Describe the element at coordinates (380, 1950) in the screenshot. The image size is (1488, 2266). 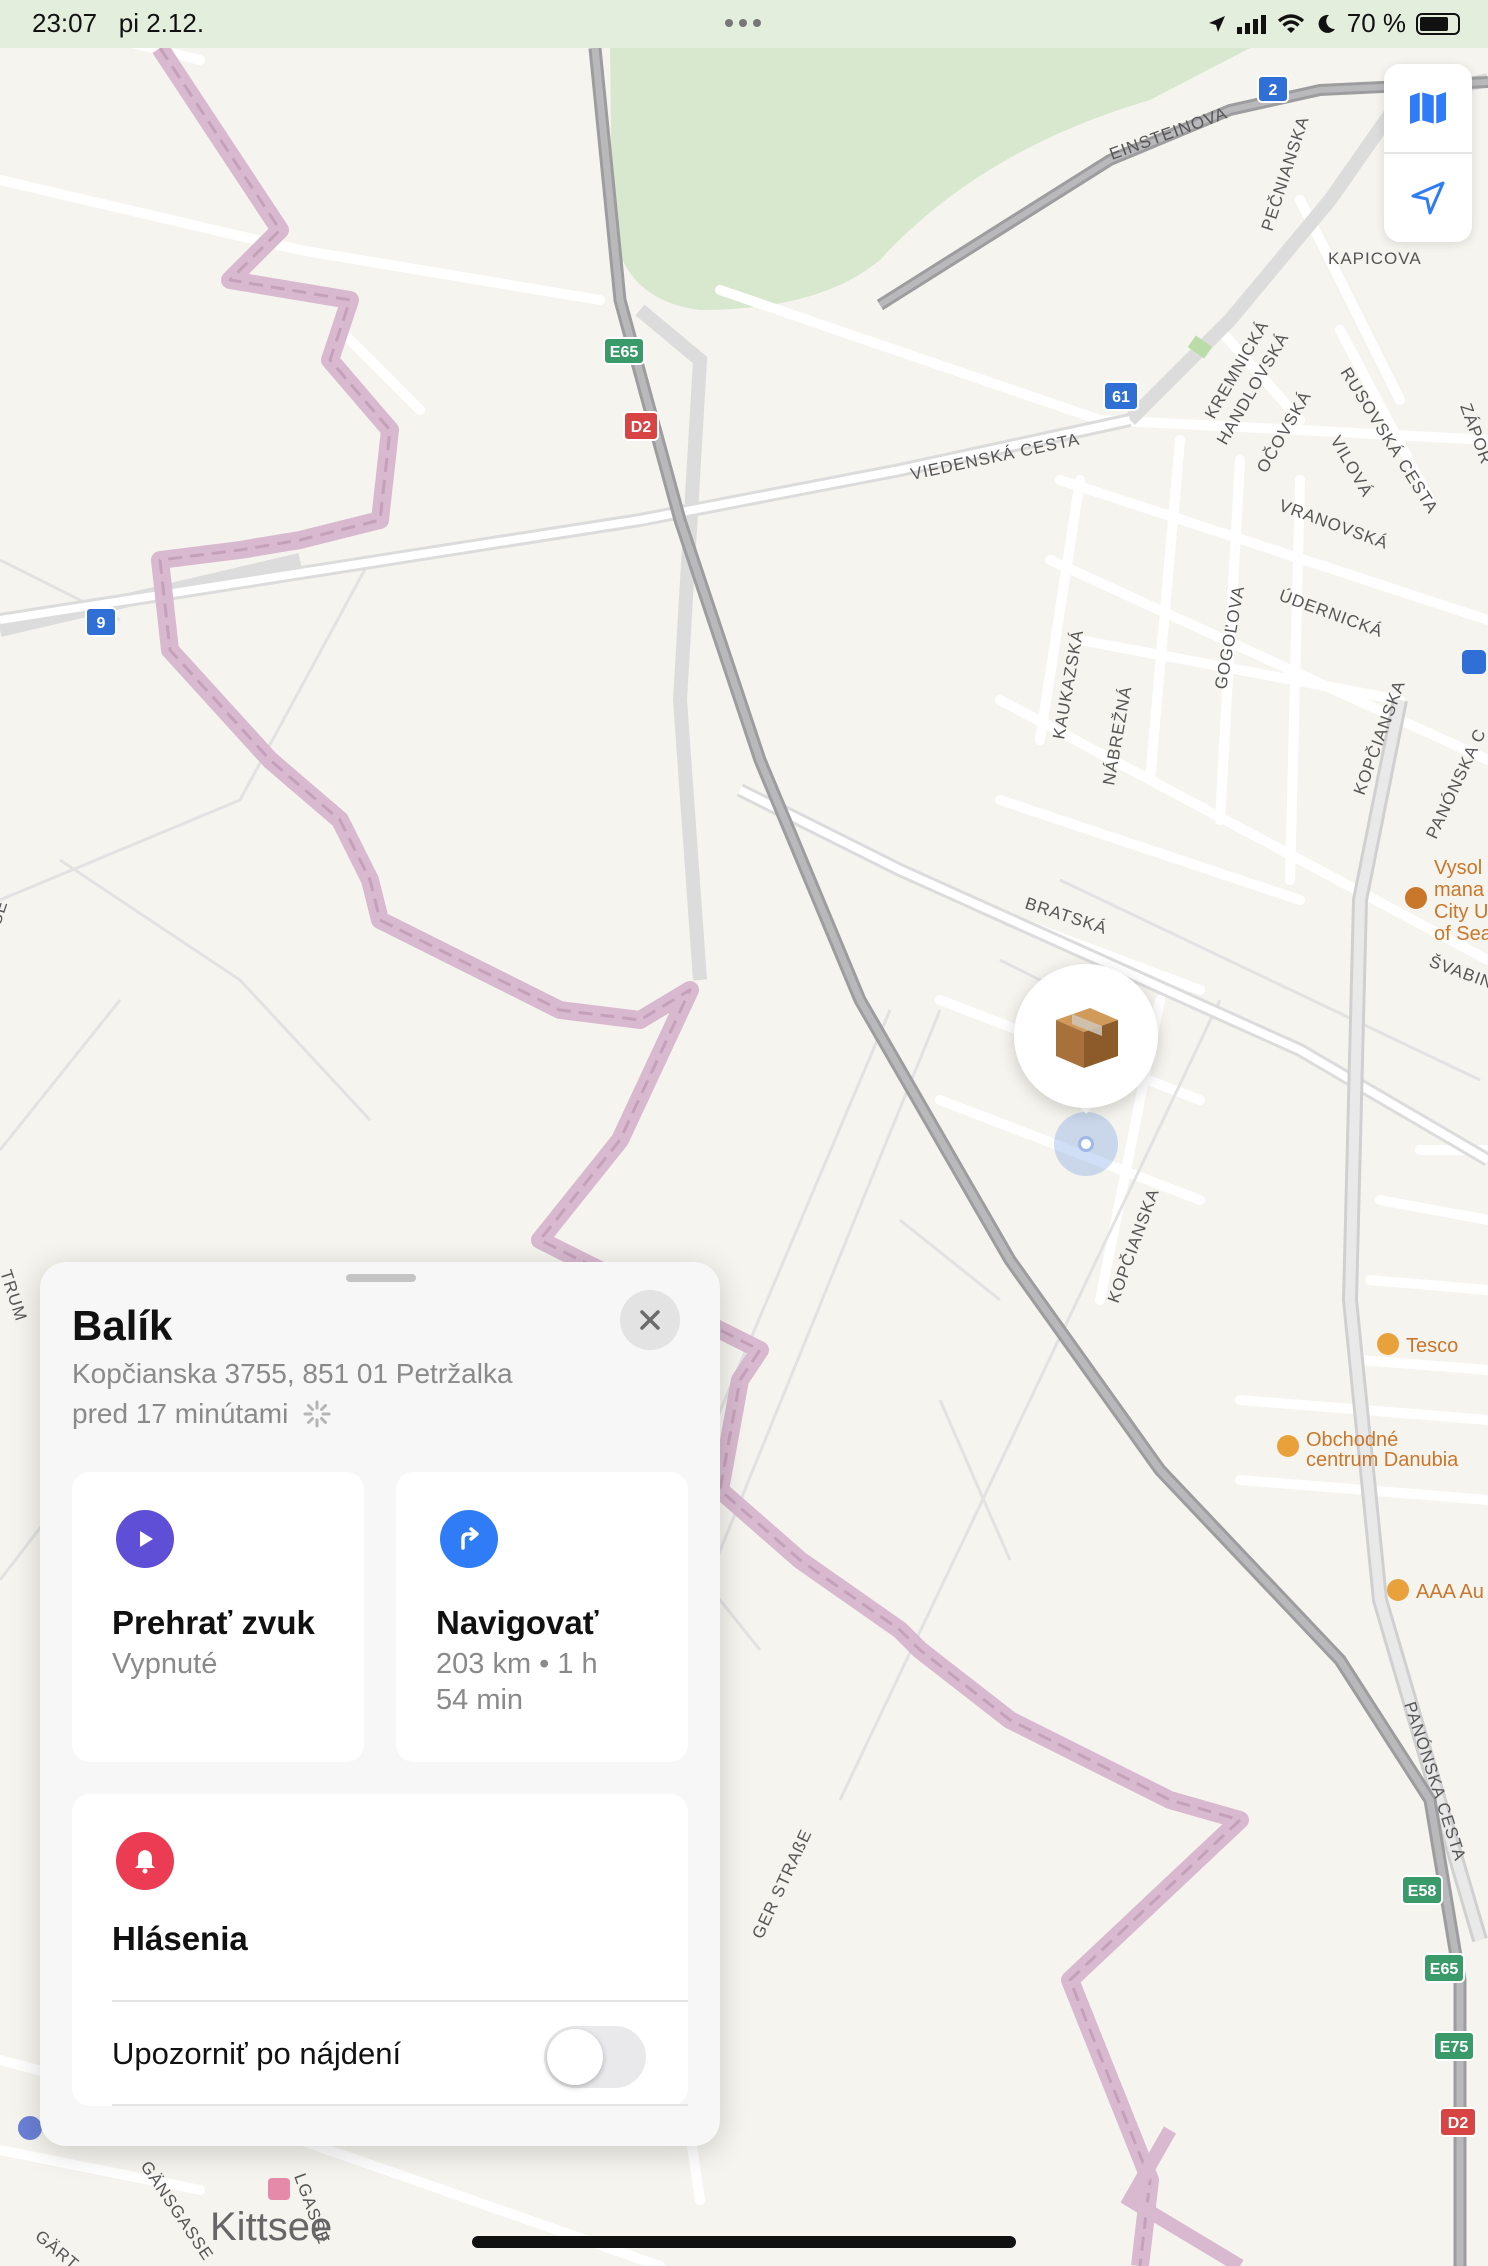
I see `notifications-card: Hlásenia Upozorniť po nájdení` at that location.